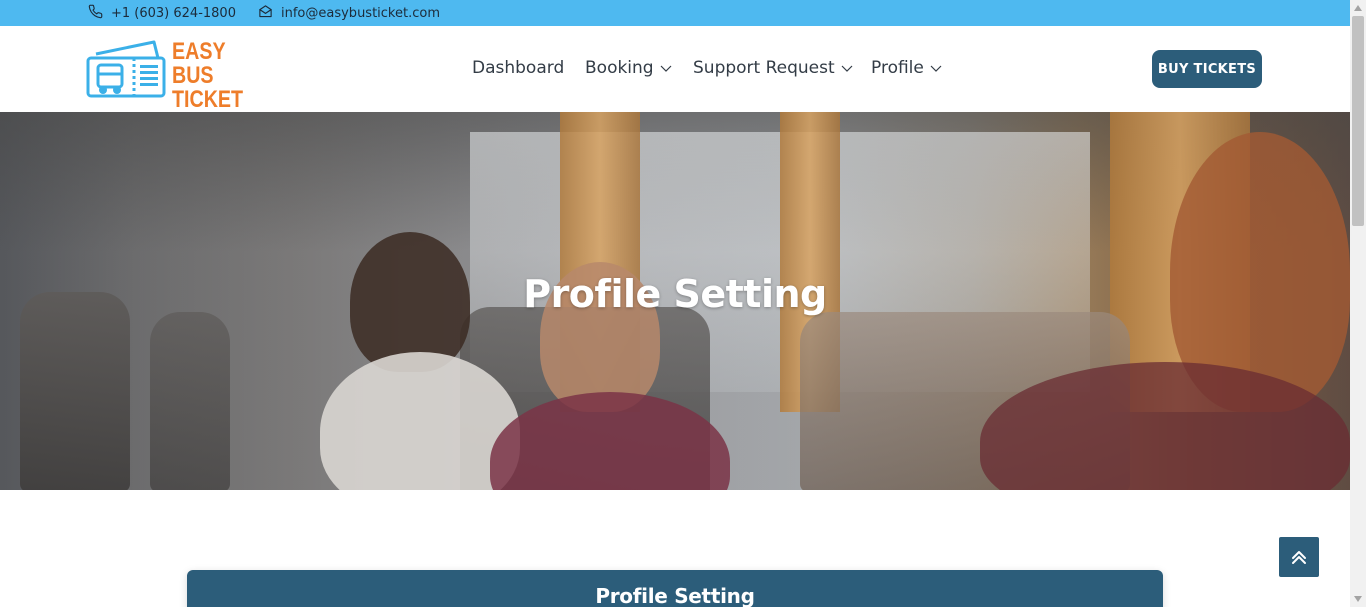 The width and height of the screenshot is (1366, 607). I want to click on scrollbar-thumb, so click(1358, 121).